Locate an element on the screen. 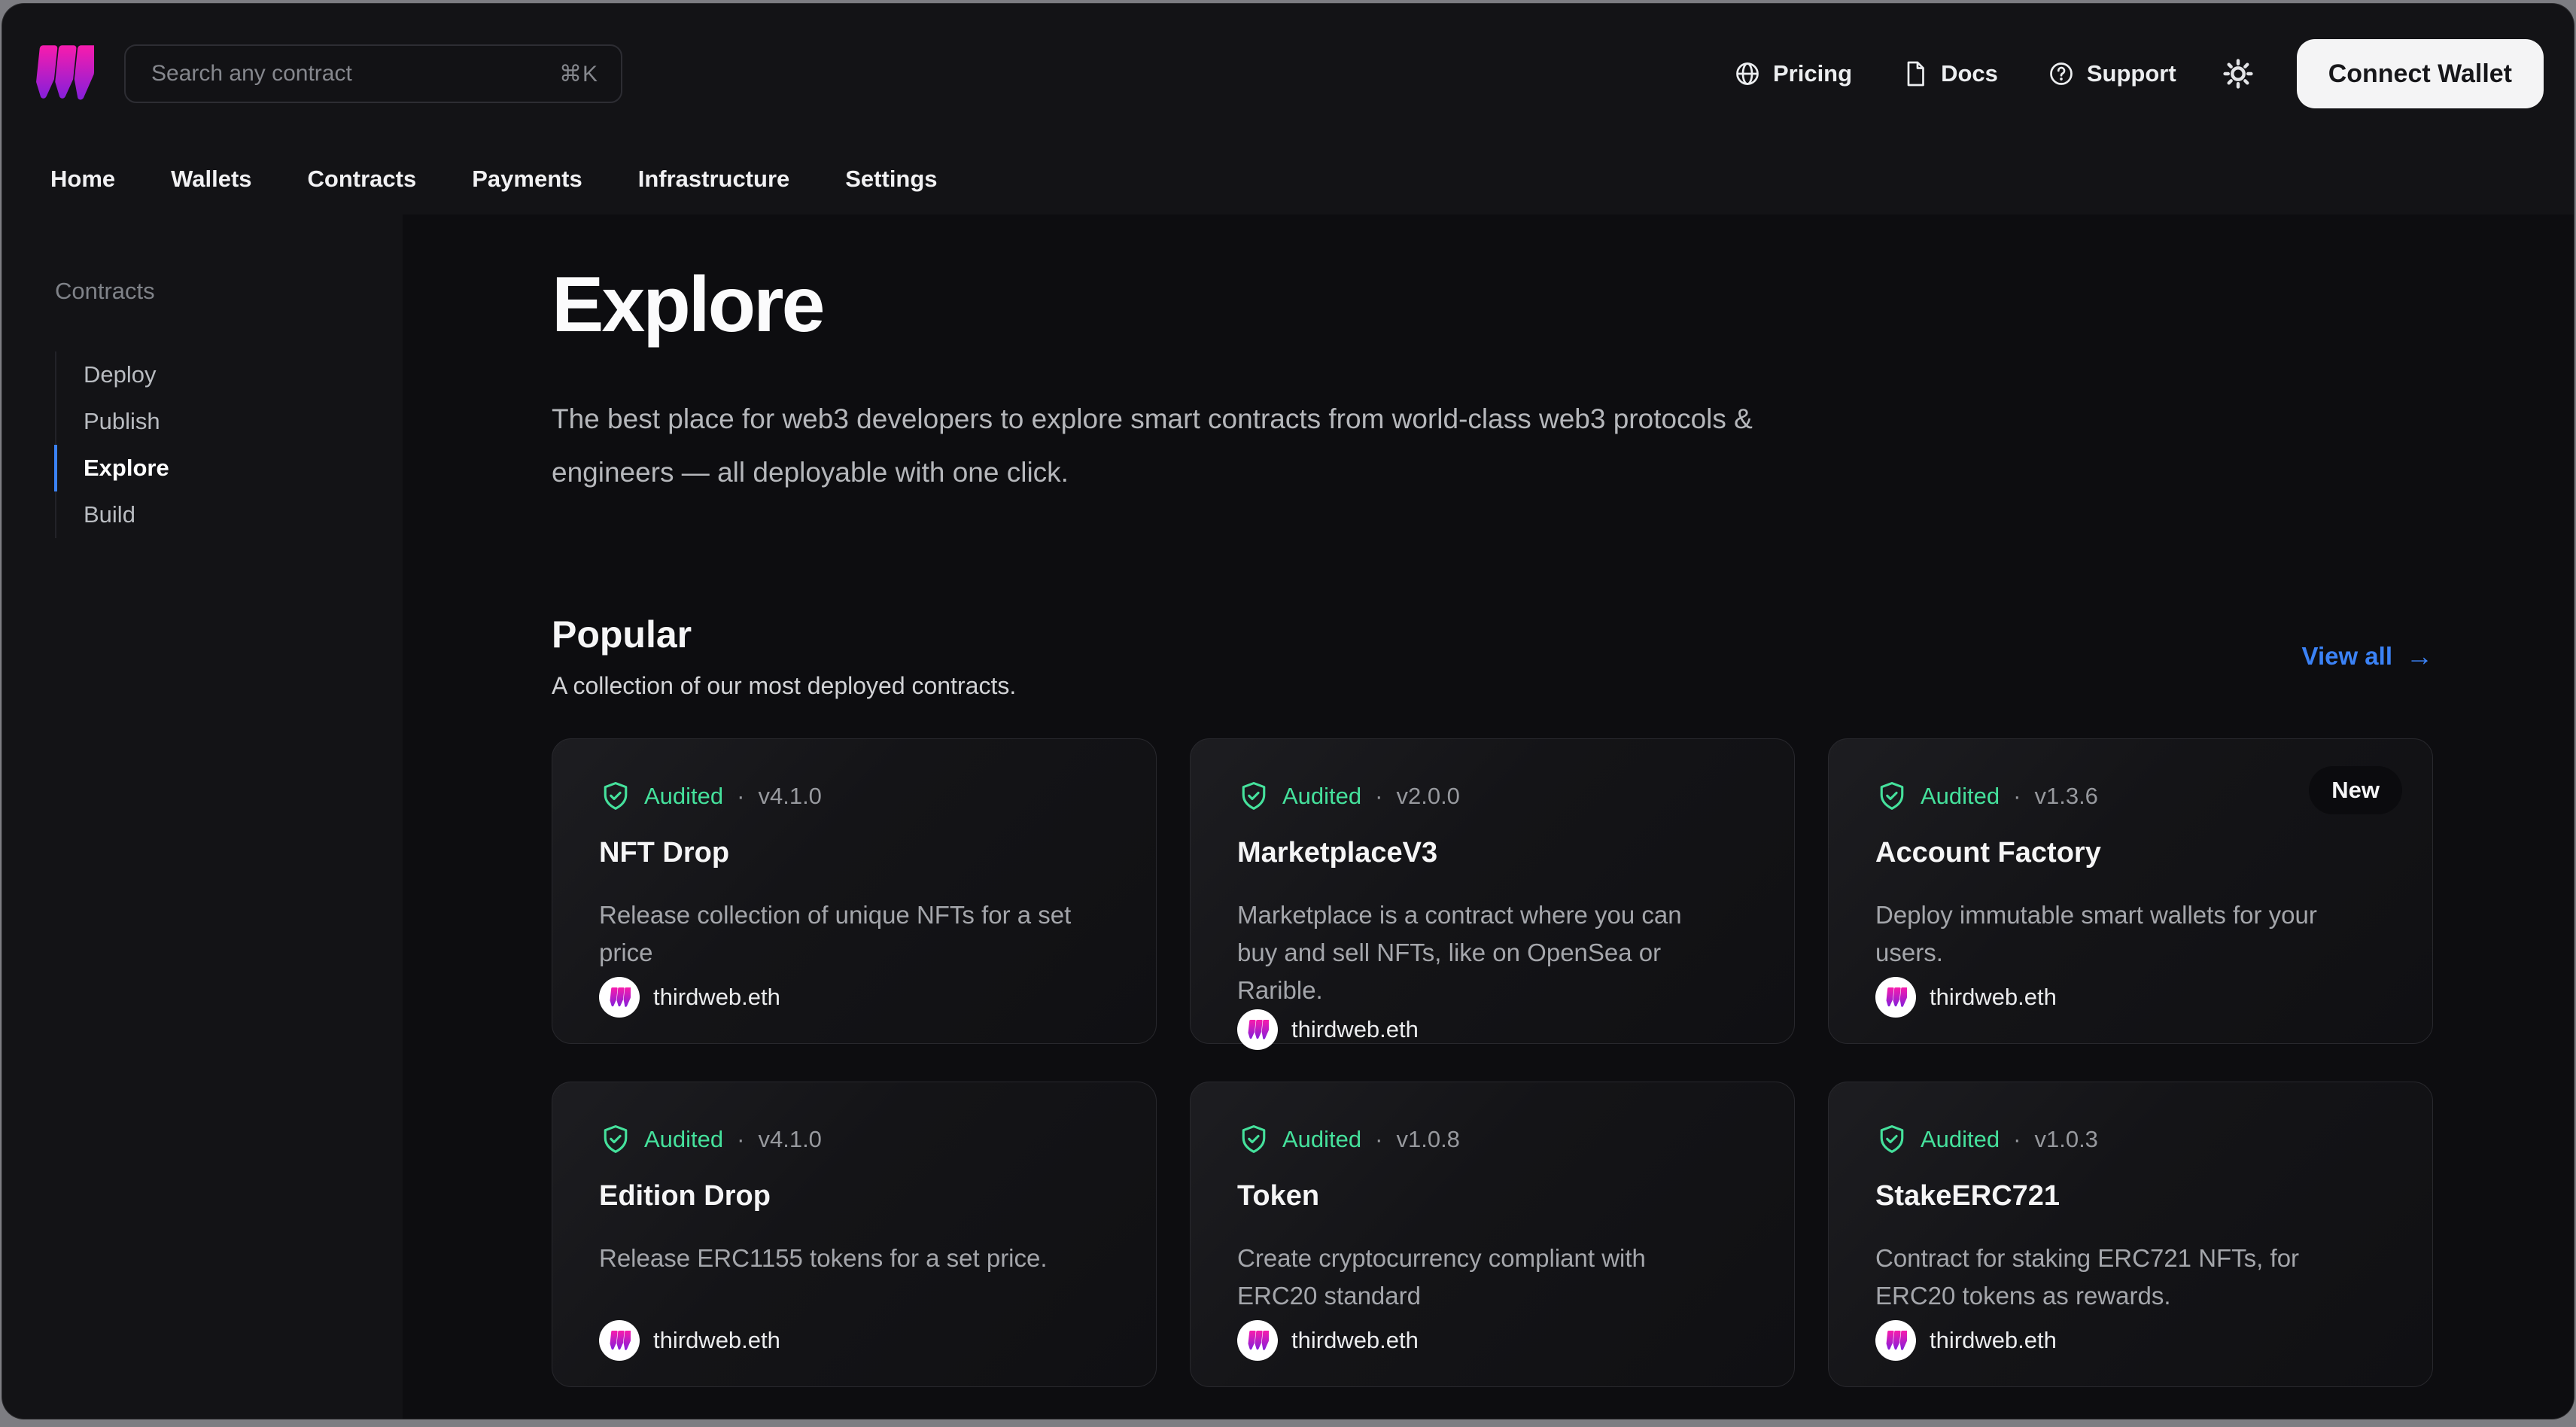 Image resolution: width=2576 pixels, height=1427 pixels. docs-label: Docs is located at coordinates (1969, 73).